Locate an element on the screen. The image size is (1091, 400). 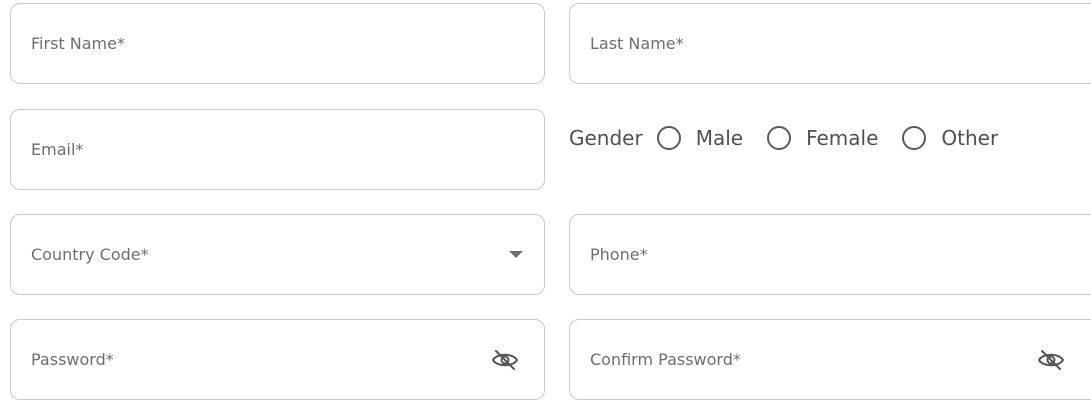
first-name-field: First Name* is located at coordinates (277, 43).